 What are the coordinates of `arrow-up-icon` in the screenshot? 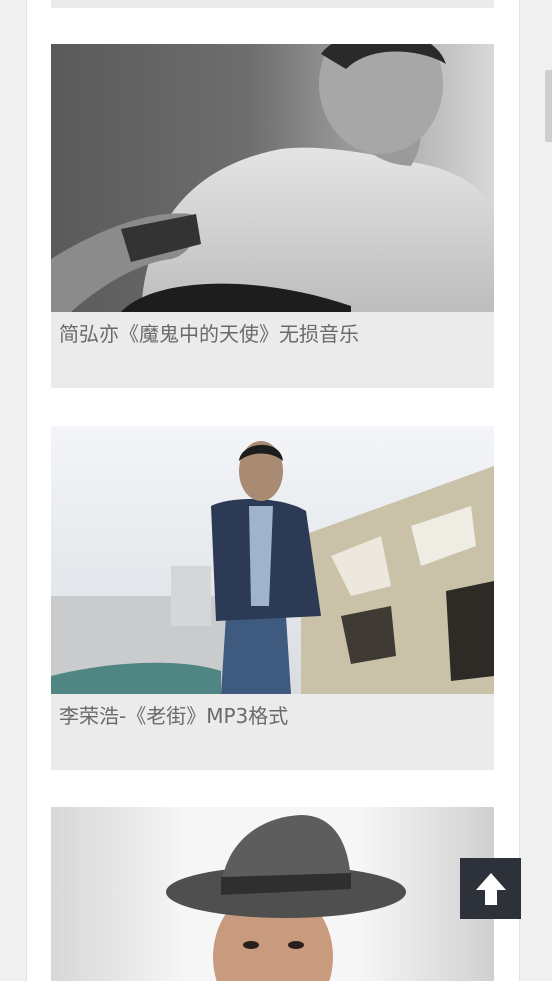 It's located at (490, 888).